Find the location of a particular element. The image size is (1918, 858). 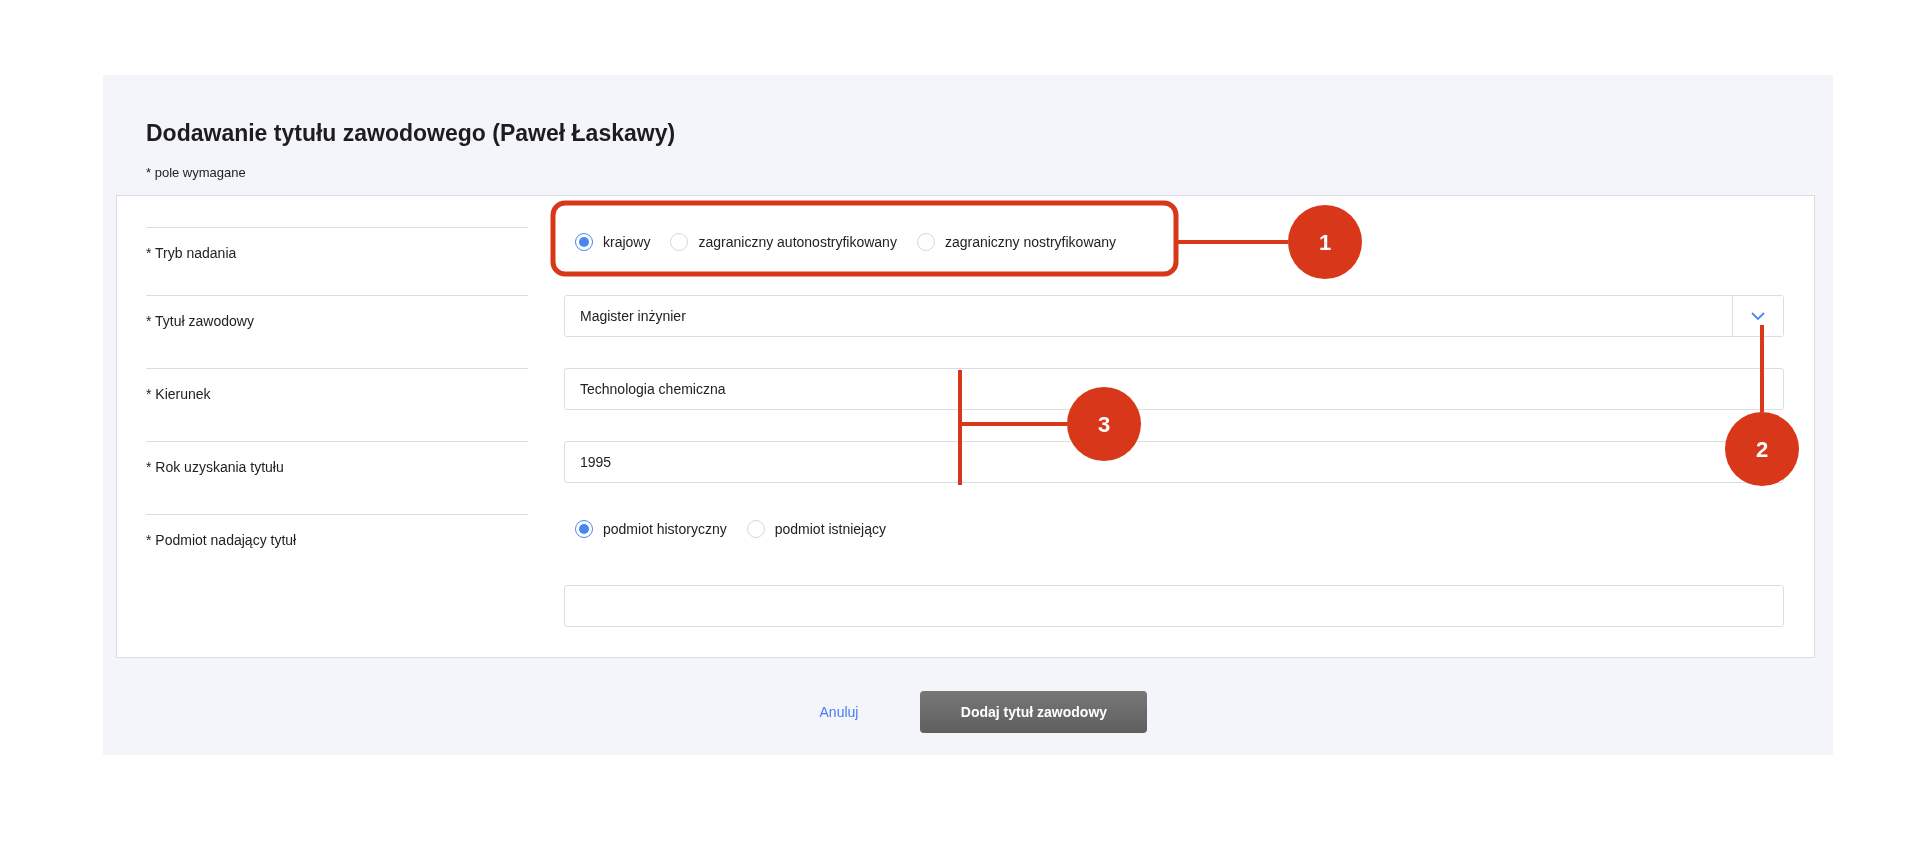

field-label: * Tytuł zawodowy is located at coordinates (200, 321).